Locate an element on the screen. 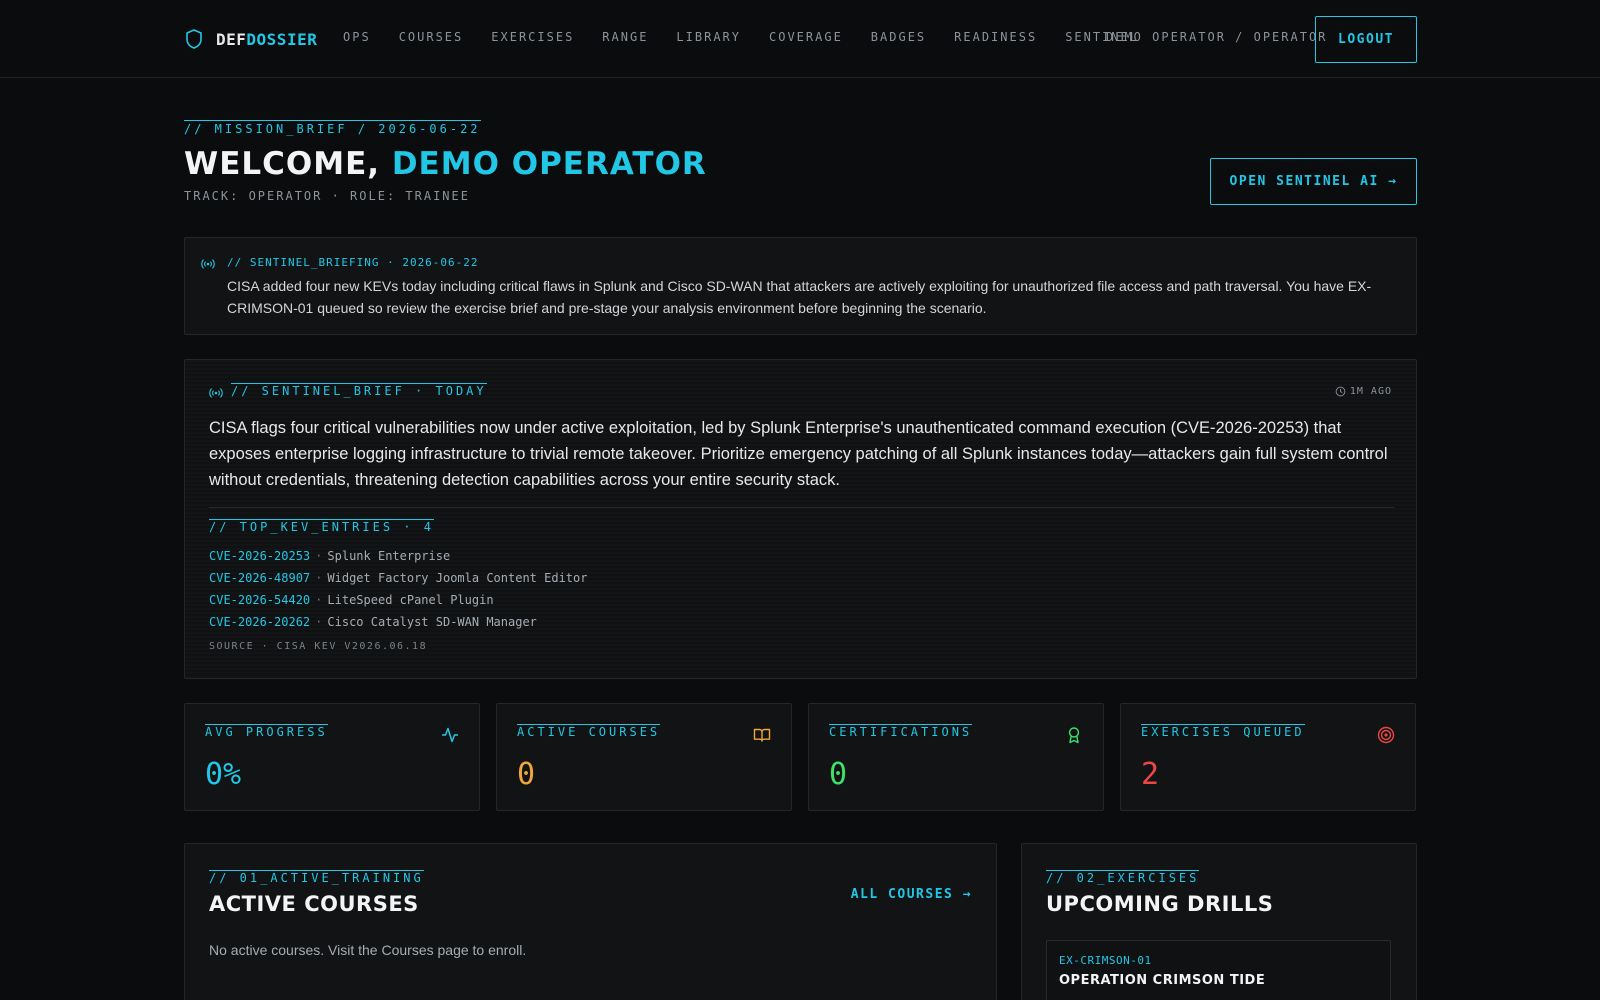 Image resolution: width=1600 pixels, height=1000 pixels. logout-button: LOGOUT is located at coordinates (1366, 39).